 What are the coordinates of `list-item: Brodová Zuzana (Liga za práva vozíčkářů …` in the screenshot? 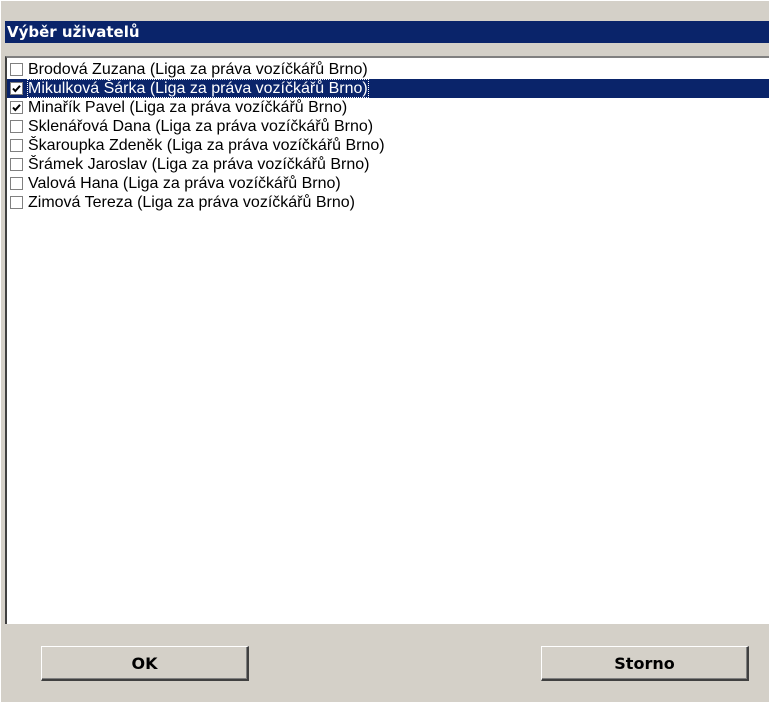 It's located at (388, 69).